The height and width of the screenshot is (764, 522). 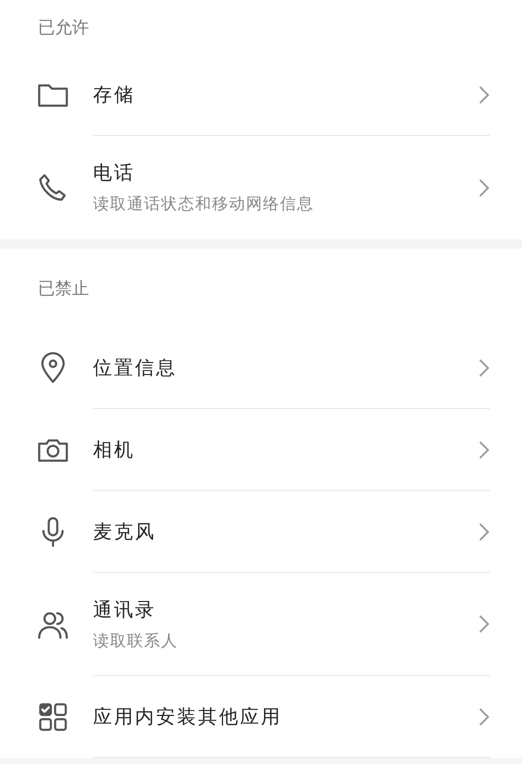 I want to click on permission-label: 通讯录, so click(x=125, y=610).